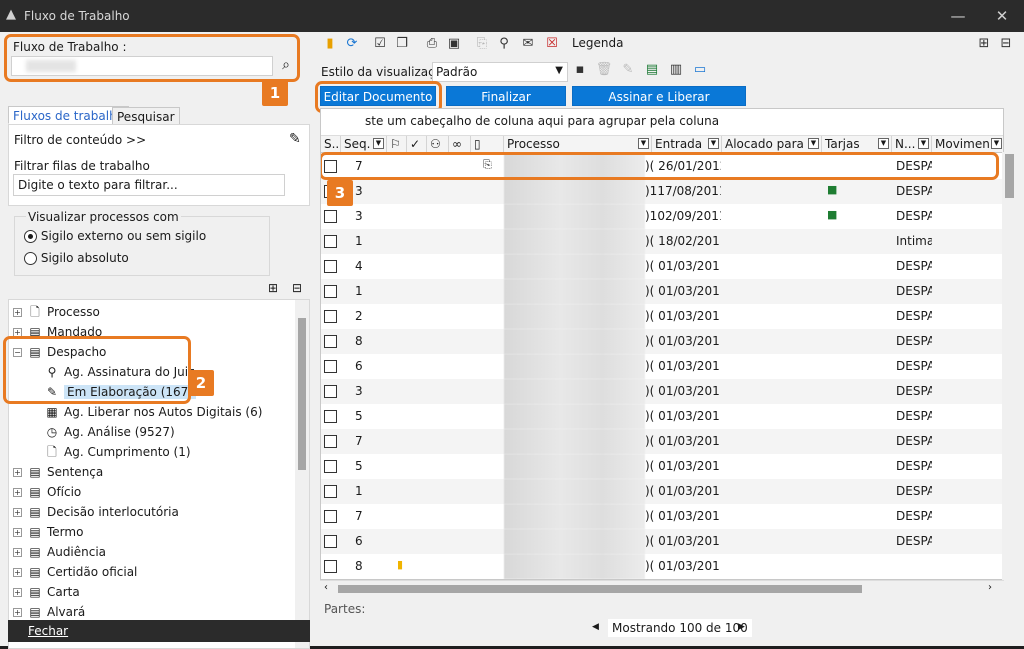 The width and height of the screenshot is (1024, 649). What do you see at coordinates (432, 44) in the screenshot?
I see `printer-icon: ⎙` at bounding box center [432, 44].